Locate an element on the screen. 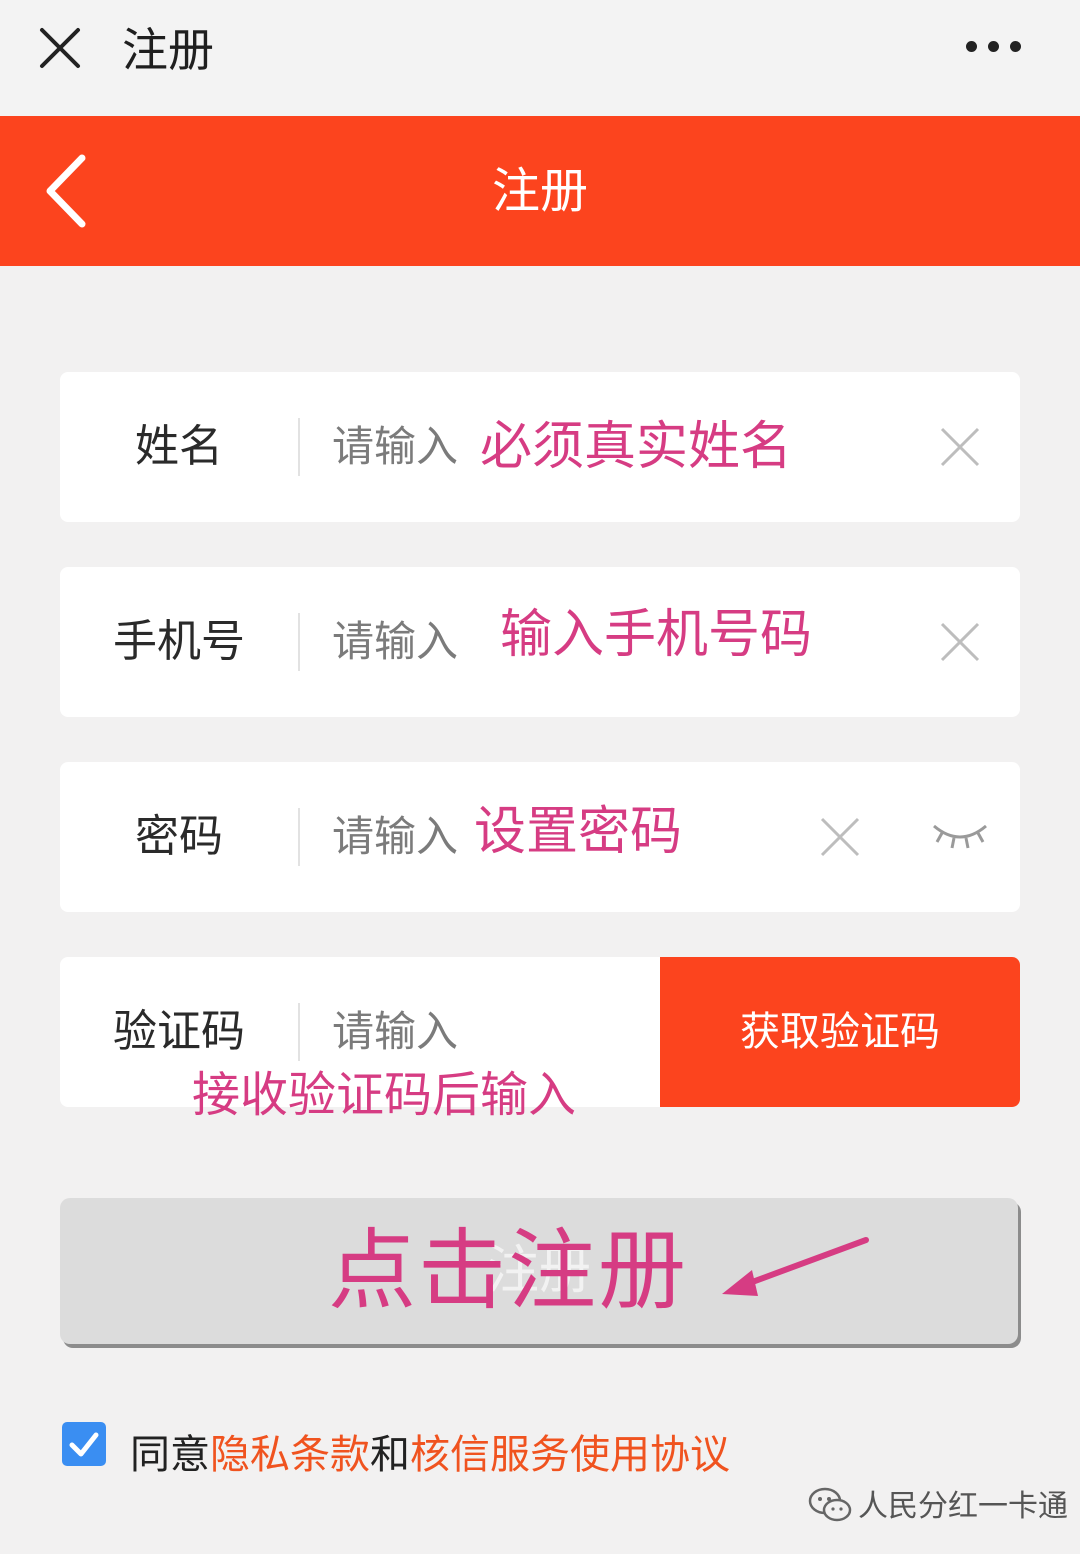  phone-input: 请输入 is located at coordinates (395, 642).